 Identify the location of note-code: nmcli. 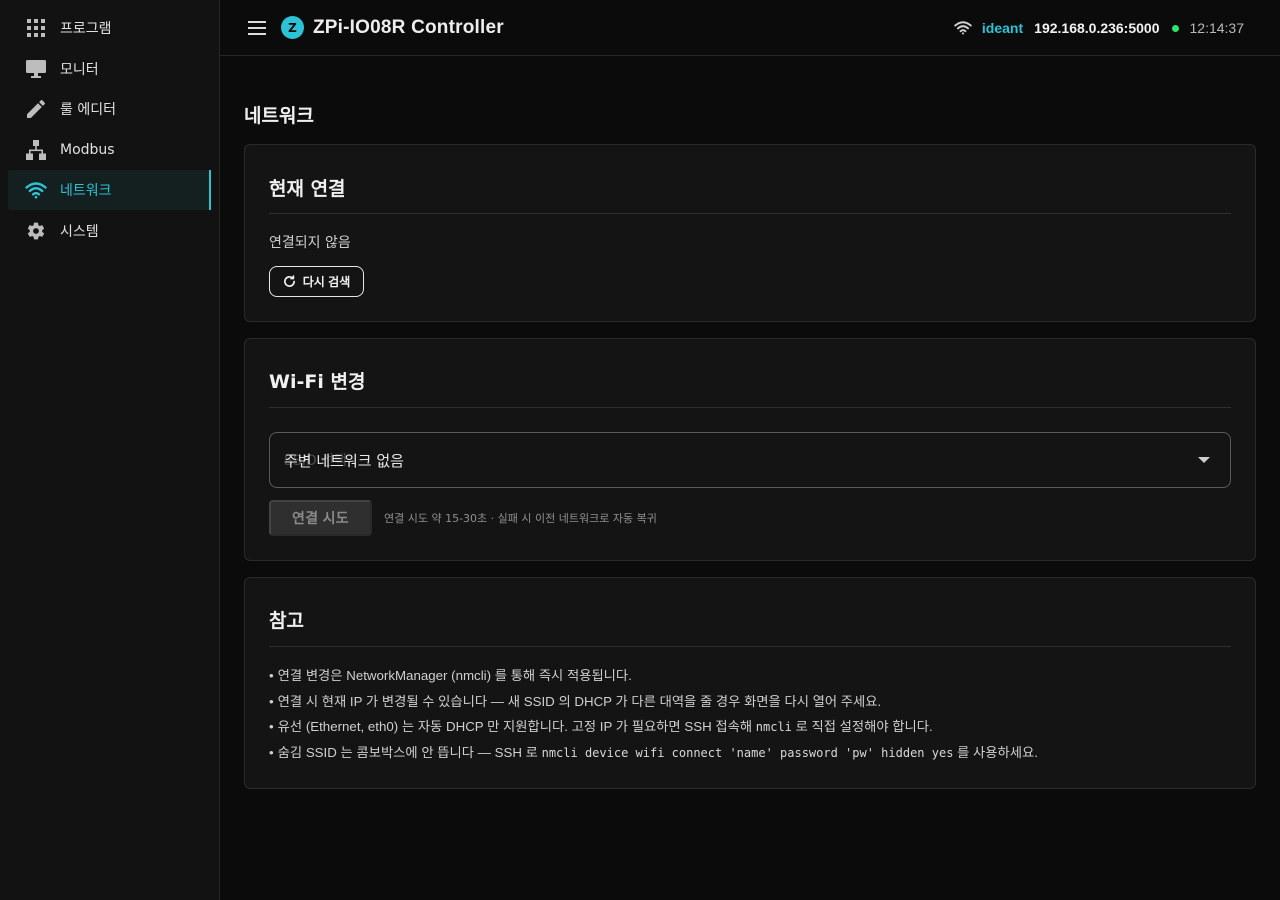
(773, 727).